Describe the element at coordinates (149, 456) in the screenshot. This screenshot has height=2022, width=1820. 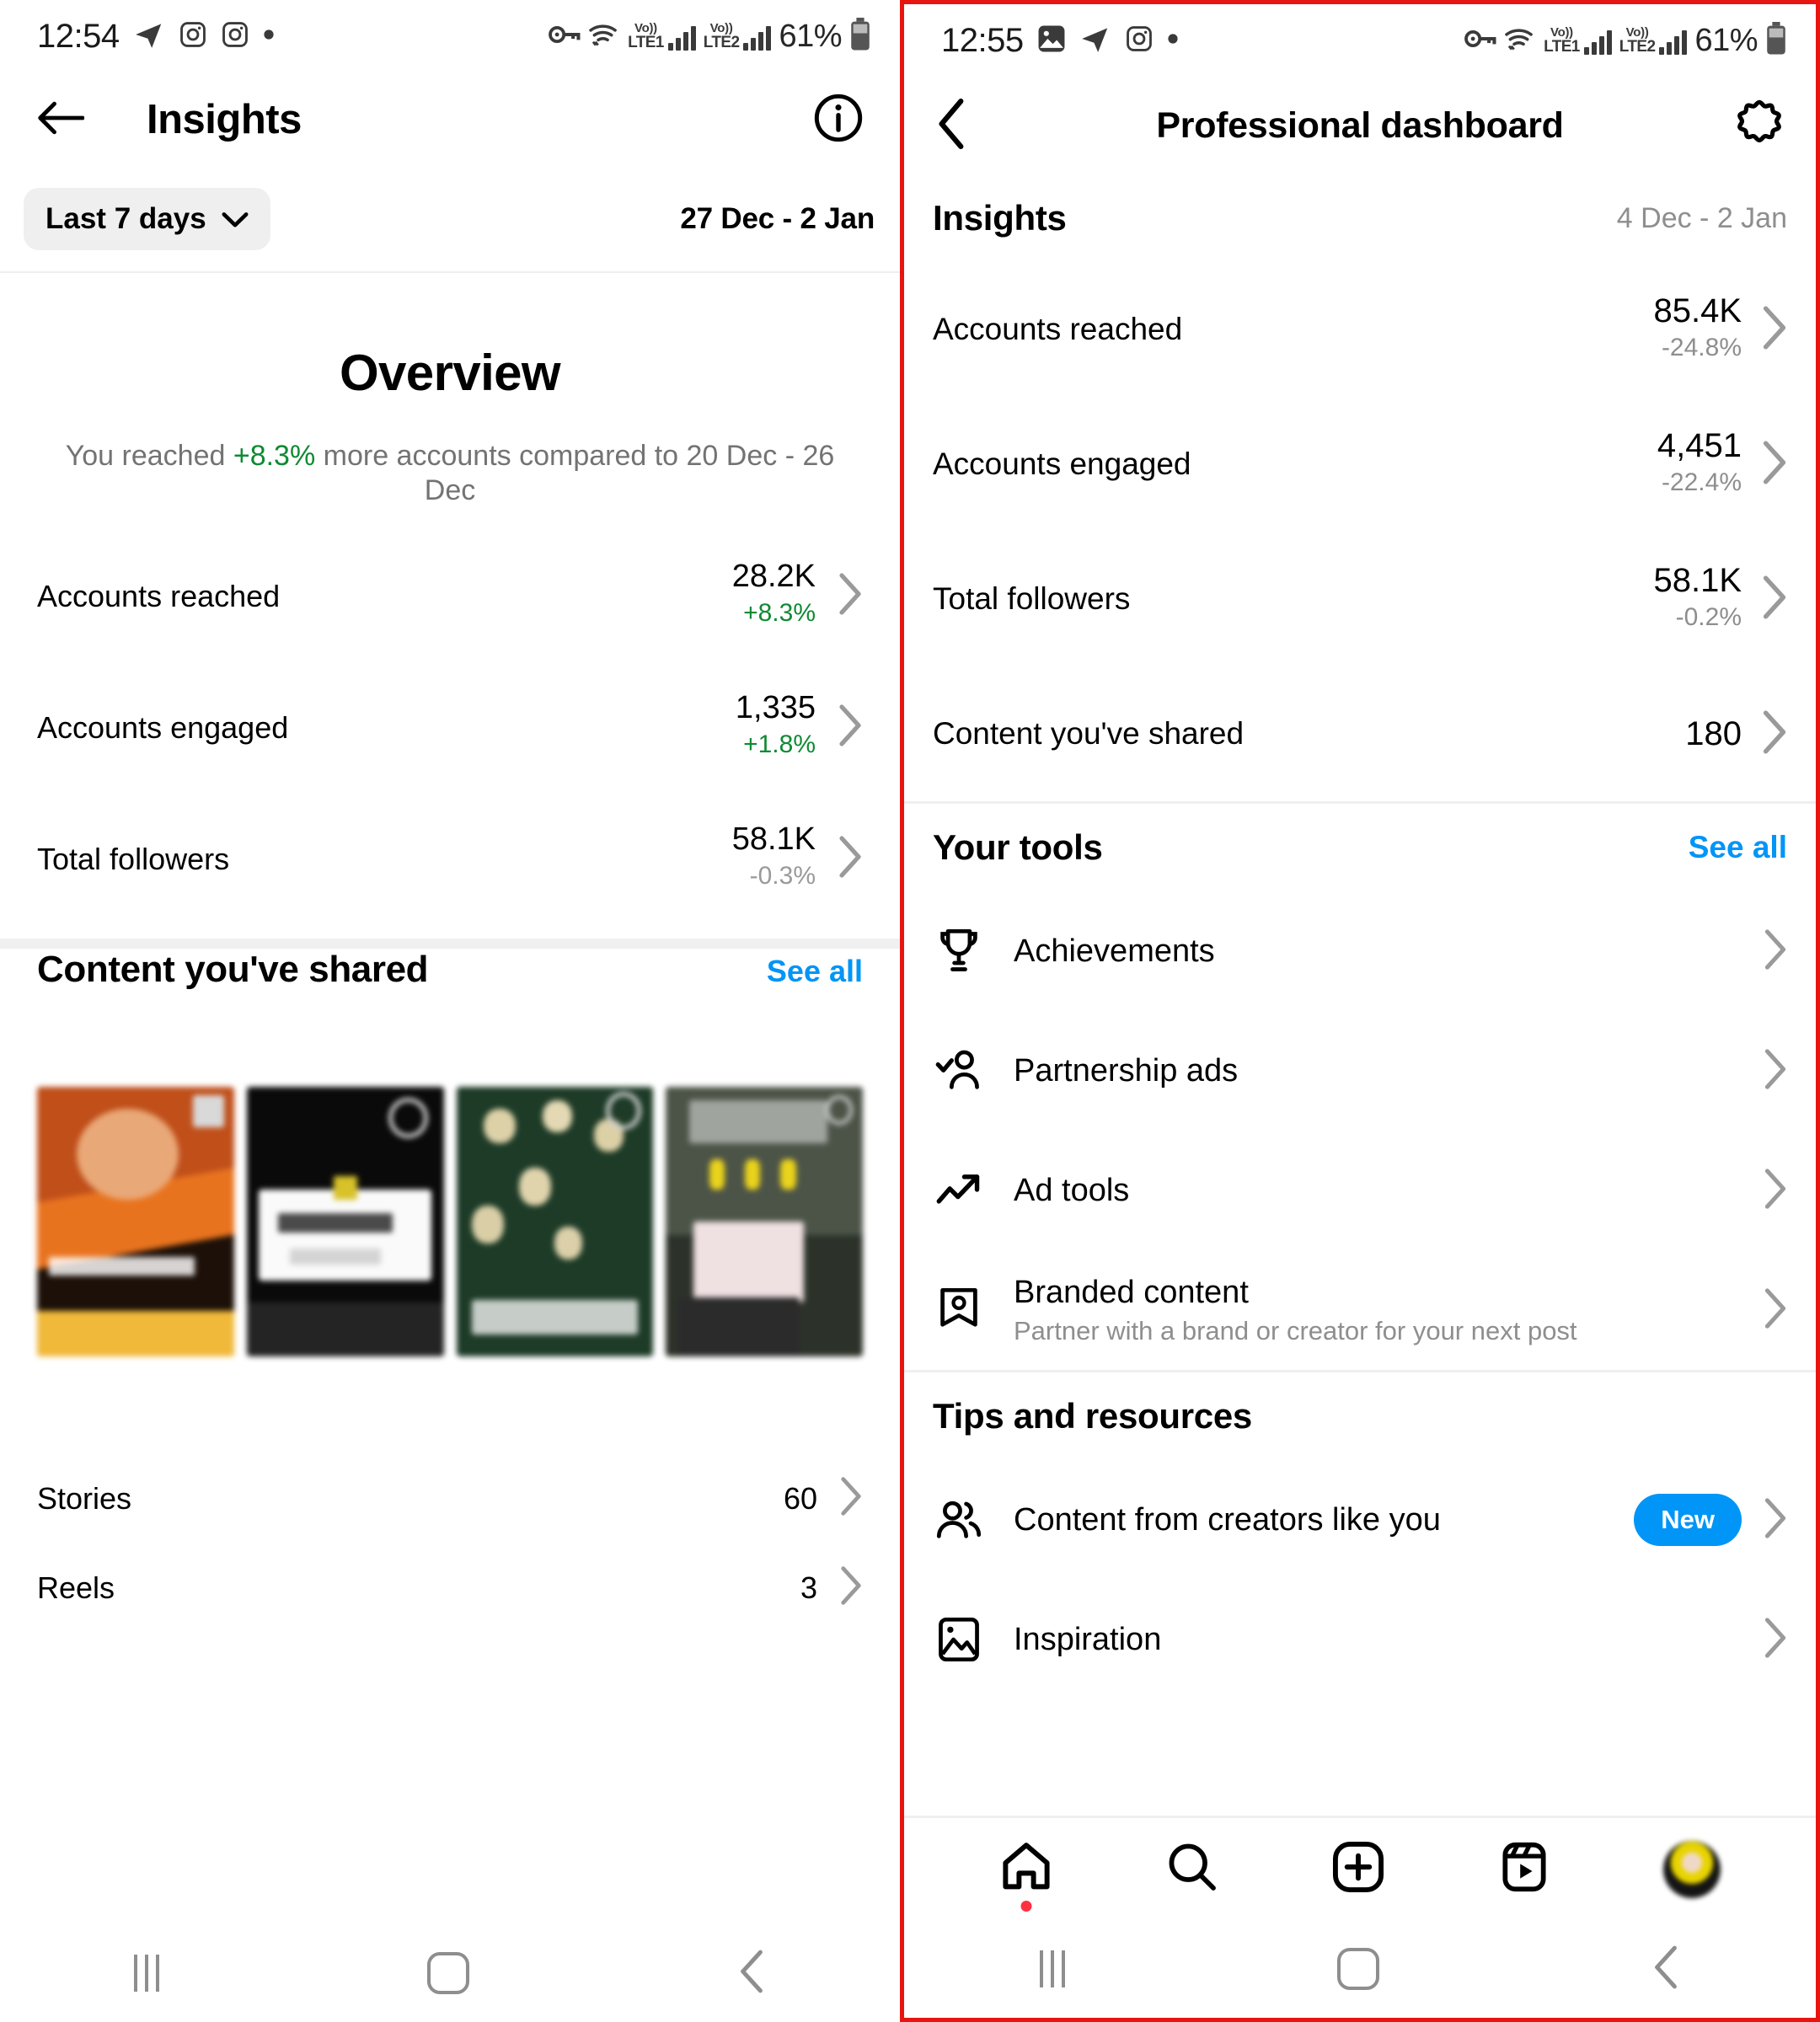
I see `overview-sub-prefix: You reached` at that location.